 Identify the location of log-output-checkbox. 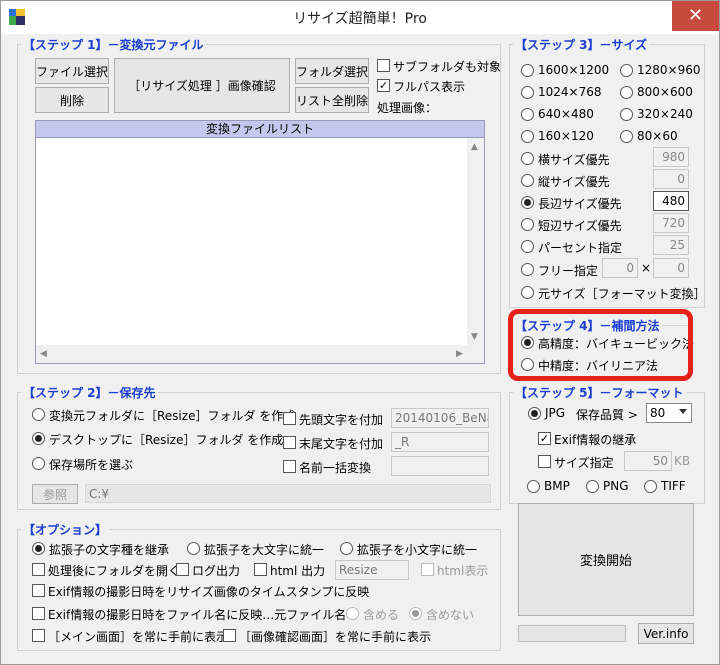
(182, 569).